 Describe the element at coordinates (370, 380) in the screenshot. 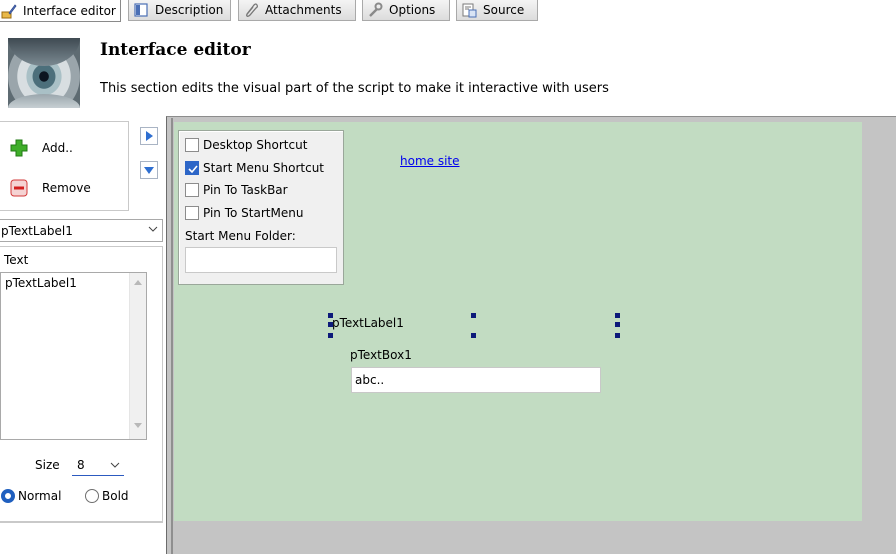

I see `textbox-value: abc..` at that location.